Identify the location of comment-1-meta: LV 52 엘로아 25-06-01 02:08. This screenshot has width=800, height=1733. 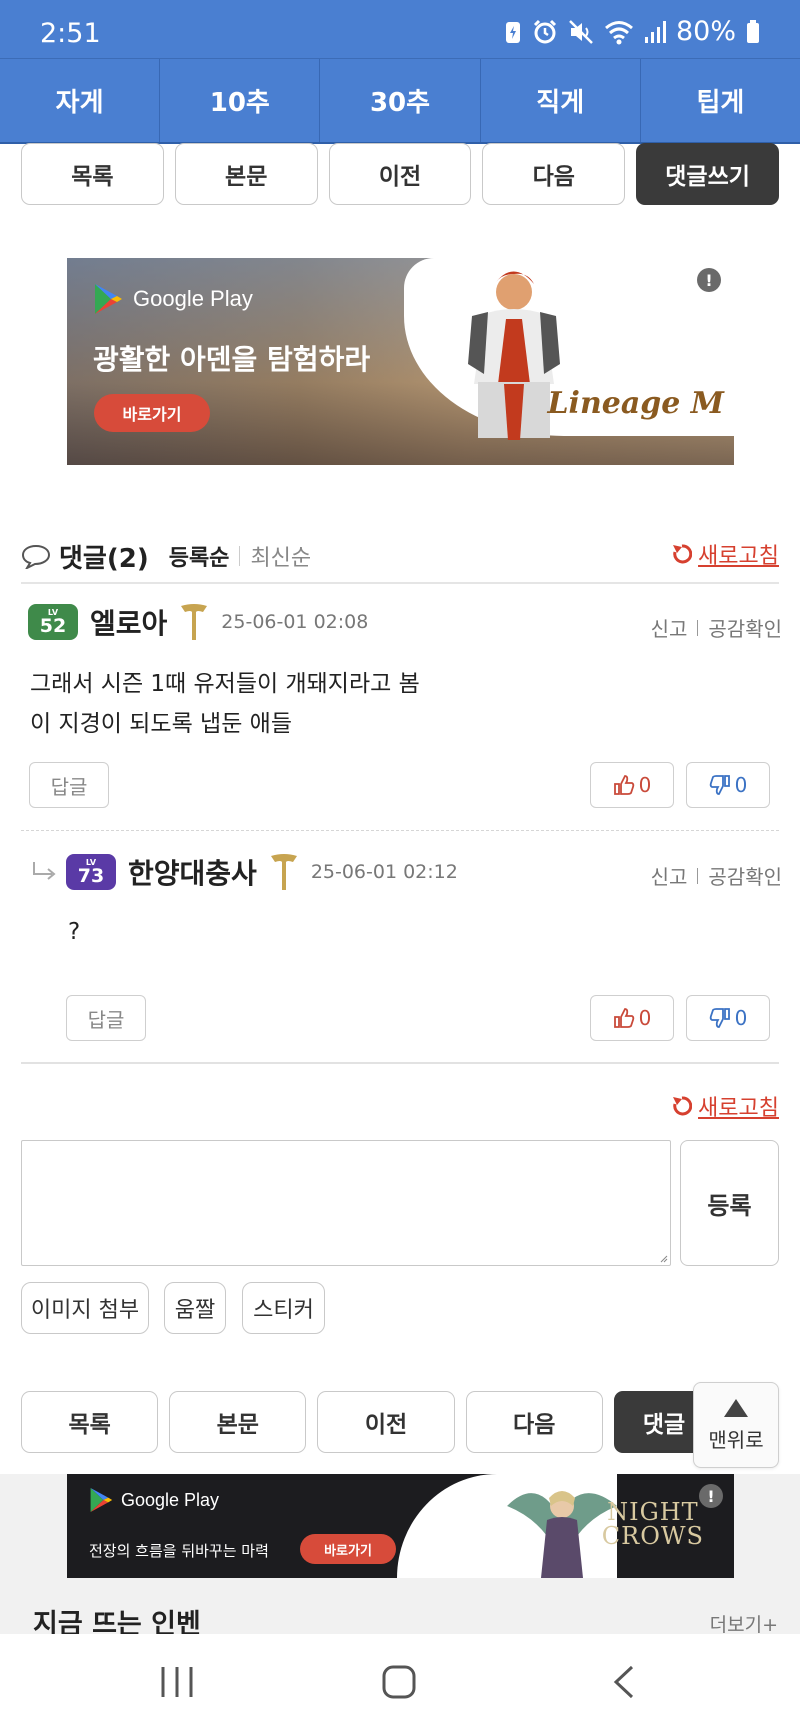
(198, 622).